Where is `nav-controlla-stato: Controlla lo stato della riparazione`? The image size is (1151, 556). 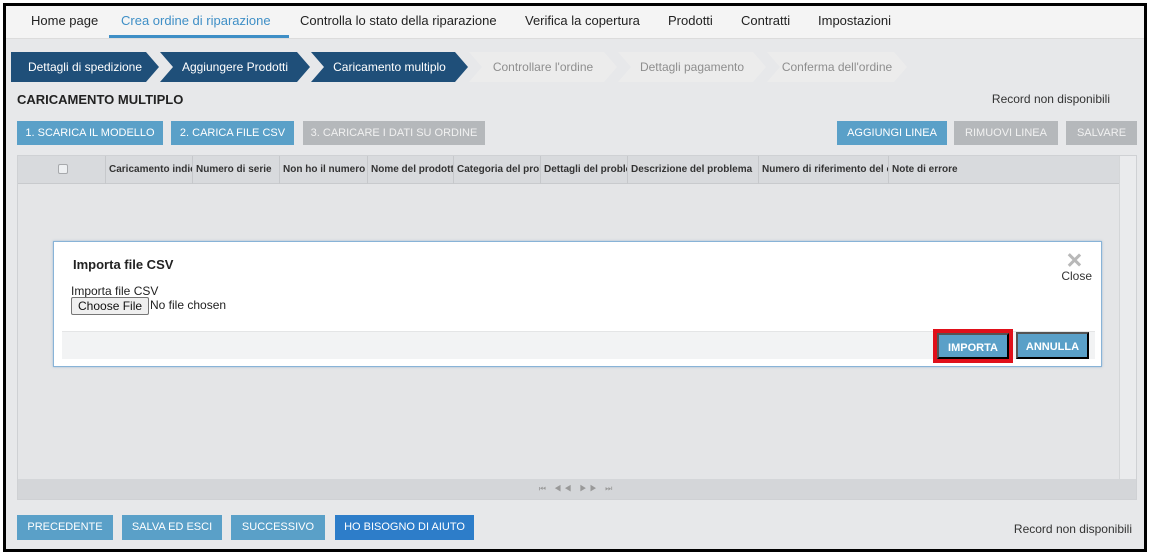 nav-controlla-stato: Controlla lo stato della riparazione is located at coordinates (398, 22).